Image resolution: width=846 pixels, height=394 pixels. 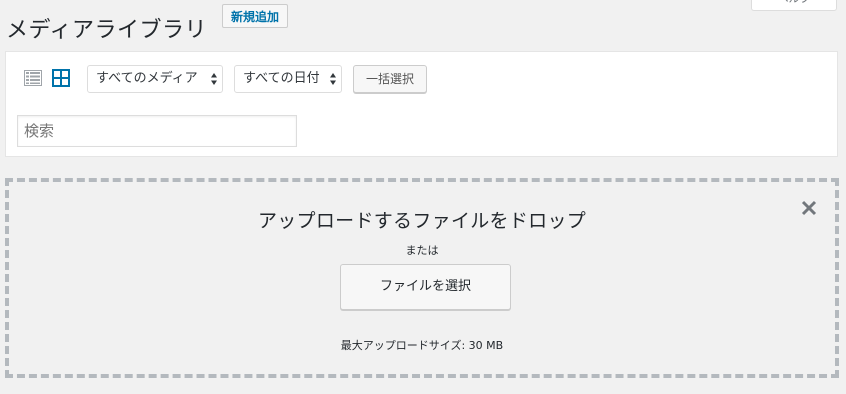 What do you see at coordinates (794, 5) in the screenshot?
I see `help-tab: ヘルプ` at bounding box center [794, 5].